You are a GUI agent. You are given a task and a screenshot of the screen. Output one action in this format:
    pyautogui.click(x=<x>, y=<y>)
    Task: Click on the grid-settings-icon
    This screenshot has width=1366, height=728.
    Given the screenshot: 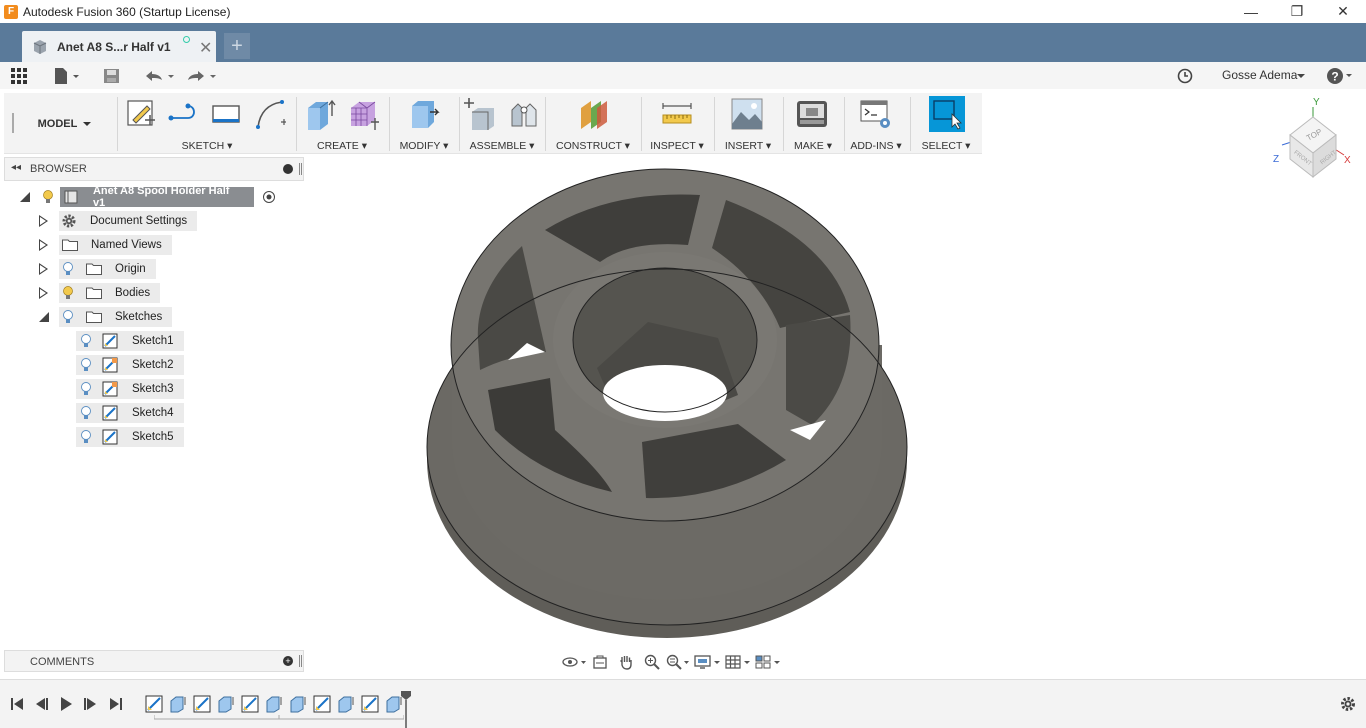 What is the action you would take?
    pyautogui.click(x=738, y=662)
    